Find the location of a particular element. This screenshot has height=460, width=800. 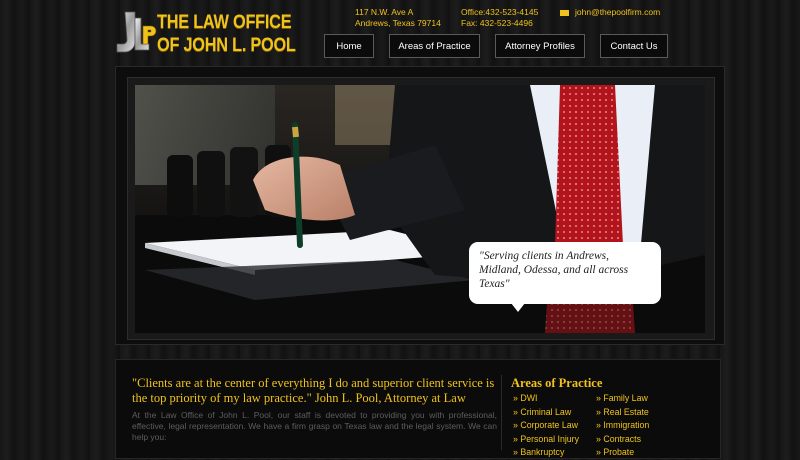

area-criminal-law-link: » Criminal Law is located at coordinates (546, 413).